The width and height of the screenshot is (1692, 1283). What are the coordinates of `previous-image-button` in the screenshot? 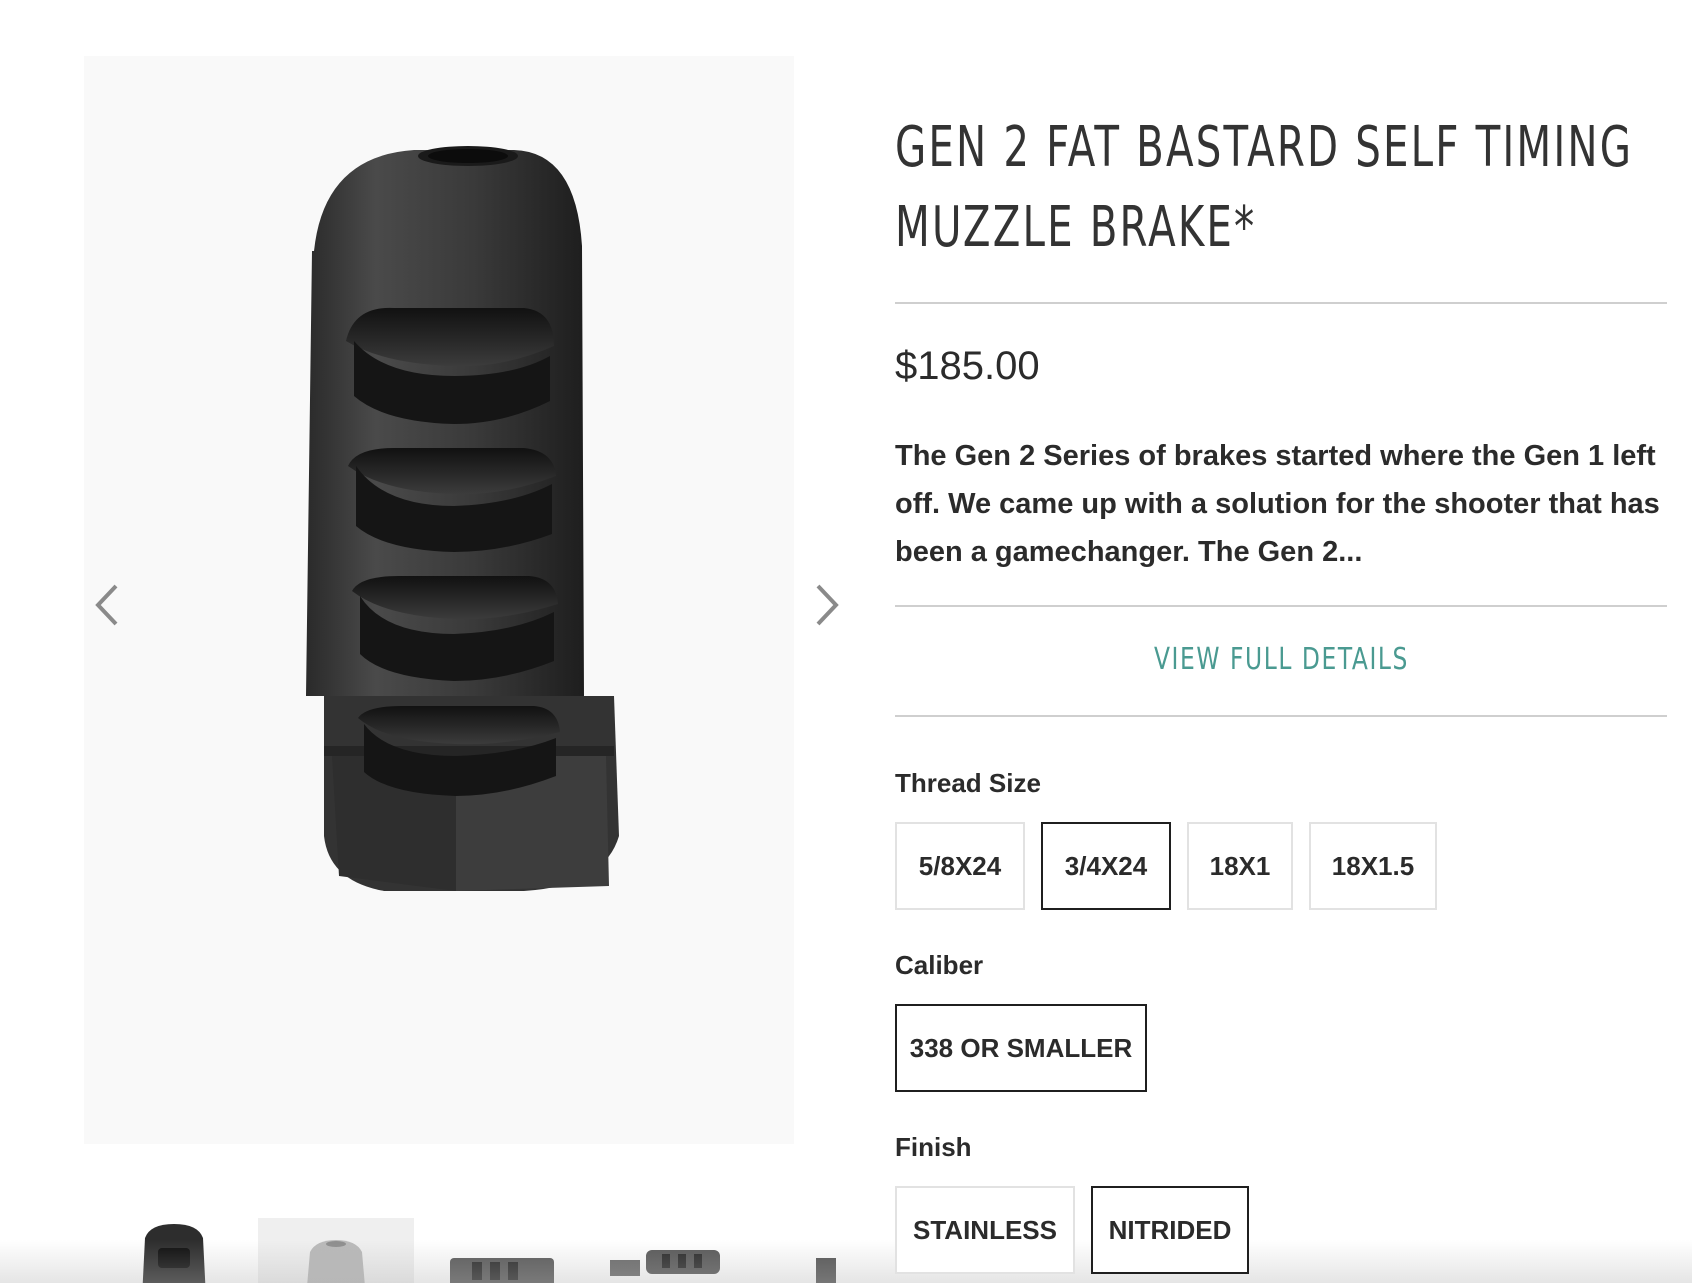 It's located at (106, 605).